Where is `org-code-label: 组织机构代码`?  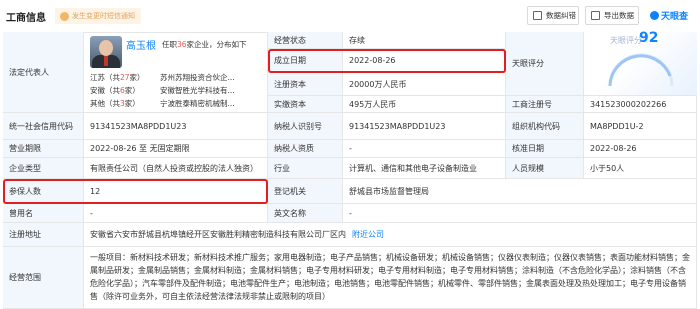 org-code-label: 组织机构代码 is located at coordinates (545, 126).